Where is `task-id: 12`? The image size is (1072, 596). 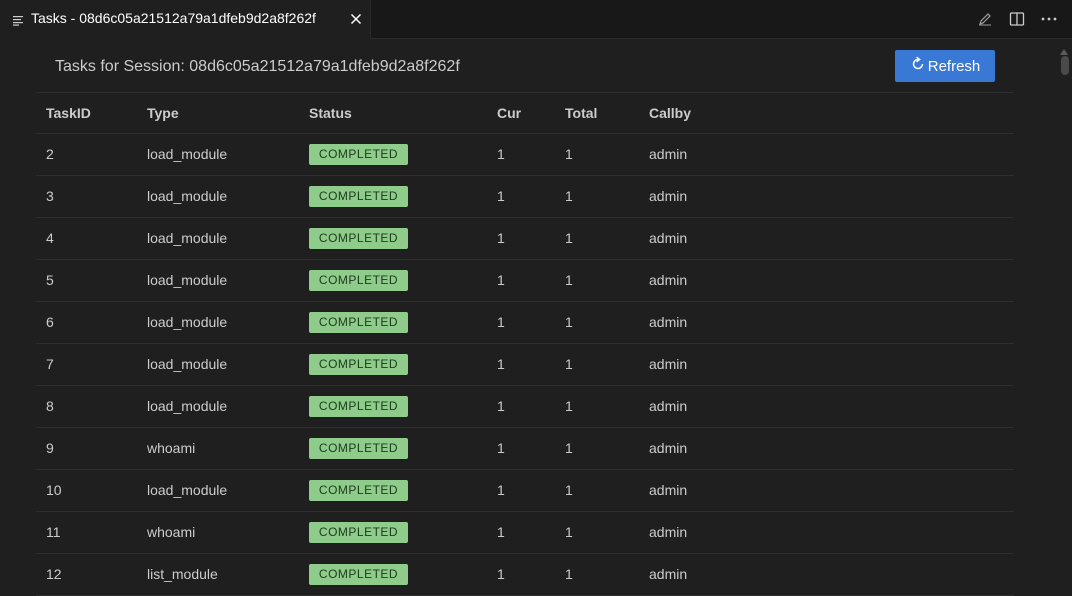 task-id: 12 is located at coordinates (91, 574).